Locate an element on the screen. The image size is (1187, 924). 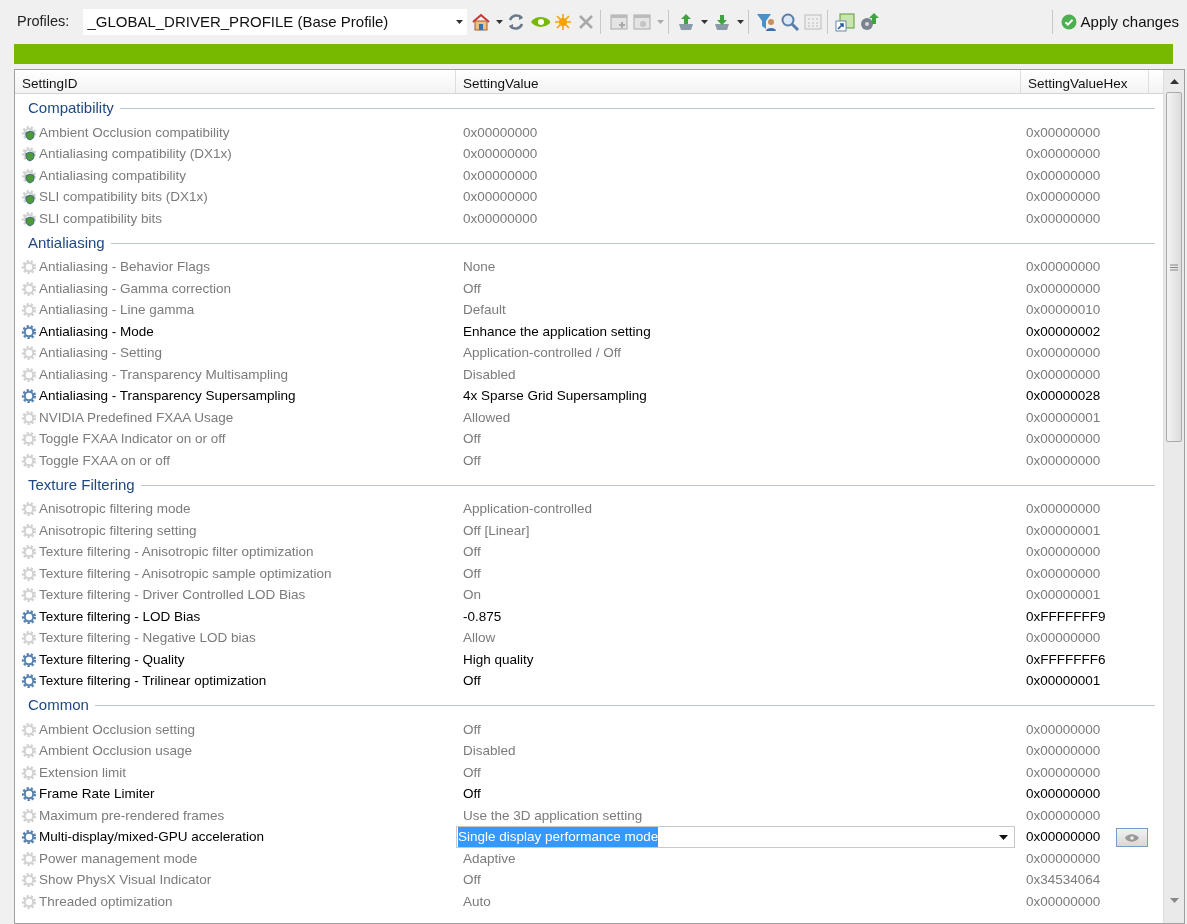
setting-name: Show PhysX Visual Indicator is located at coordinates (125, 880).